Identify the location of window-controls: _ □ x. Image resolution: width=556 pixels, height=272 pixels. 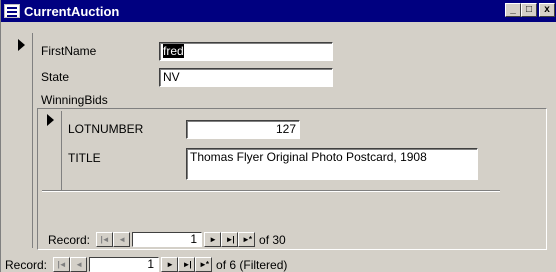
(530, 10).